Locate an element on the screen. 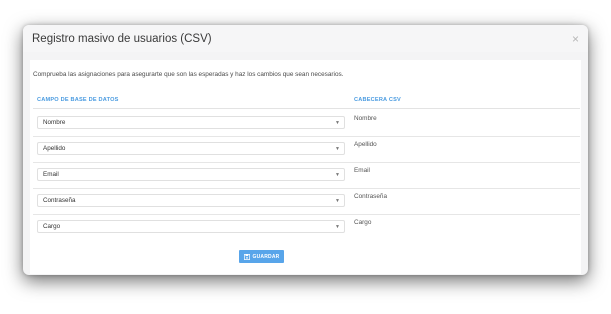 This screenshot has width=611, height=314. floppy-disk-icon is located at coordinates (246, 256).